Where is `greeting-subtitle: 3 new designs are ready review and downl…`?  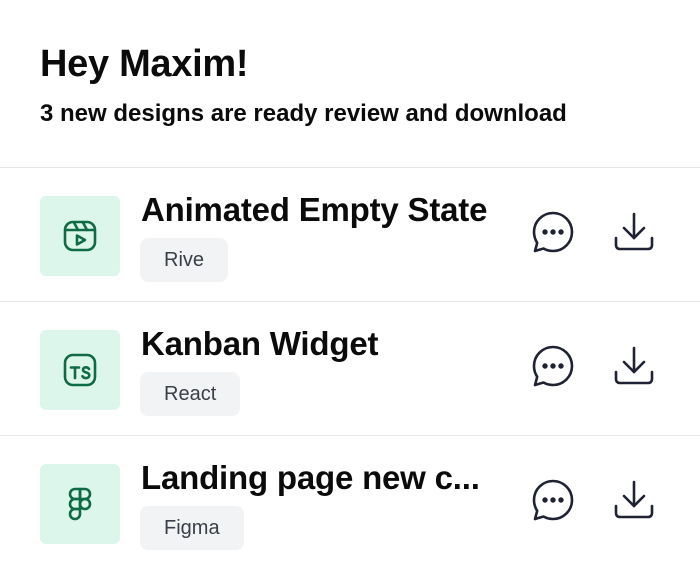
greeting-subtitle: 3 new designs are ready review and downl… is located at coordinates (303, 113).